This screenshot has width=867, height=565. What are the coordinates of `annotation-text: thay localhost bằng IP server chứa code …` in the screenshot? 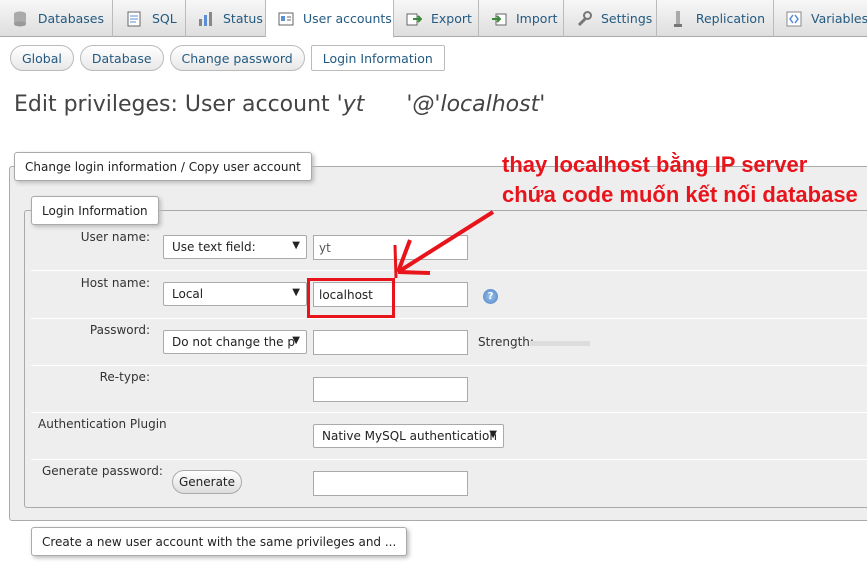 It's located at (680, 179).